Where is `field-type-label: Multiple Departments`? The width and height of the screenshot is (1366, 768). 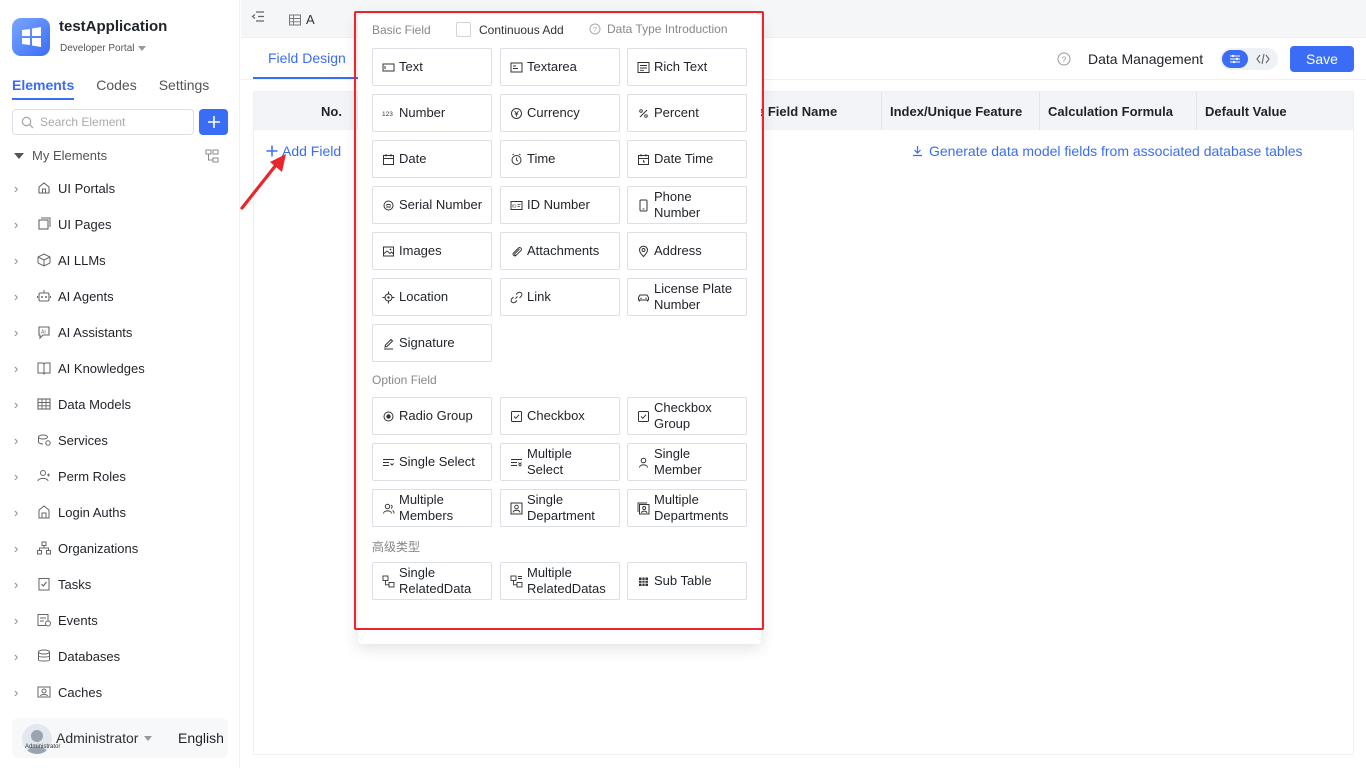 field-type-label: Multiple Departments is located at coordinates (691, 507).